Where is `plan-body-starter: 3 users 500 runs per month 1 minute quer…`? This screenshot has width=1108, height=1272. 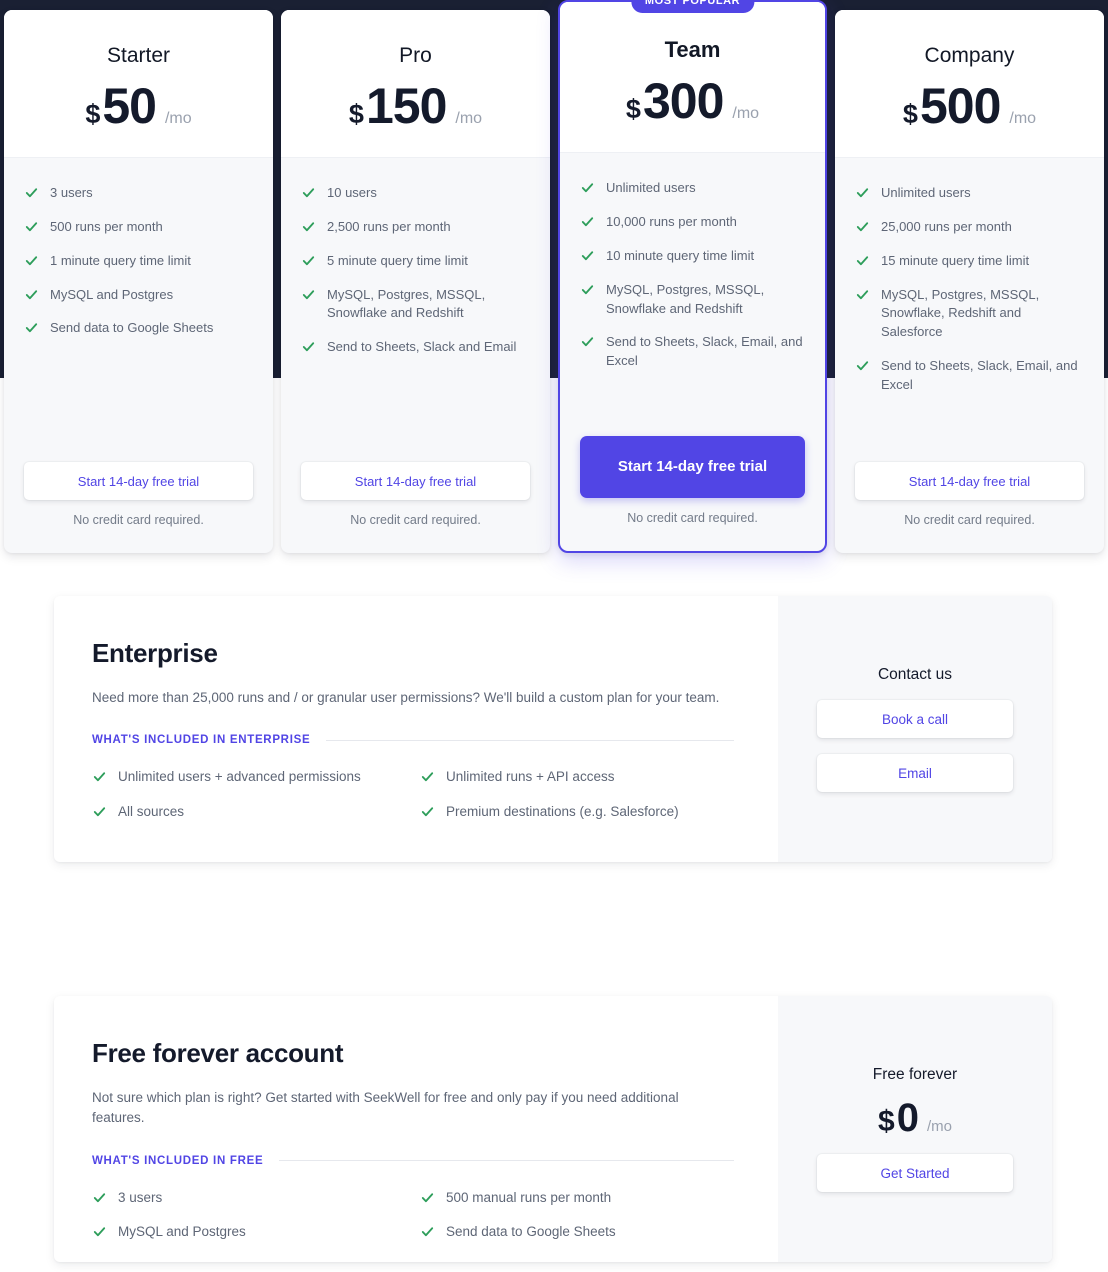
plan-body-starter: 3 users 500 runs per month 1 minute quer… is located at coordinates (138, 355).